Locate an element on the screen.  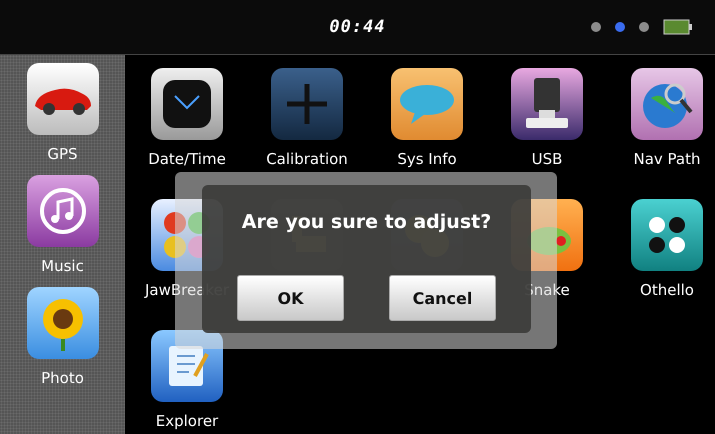
cancel-button: Cancel is located at coordinates (442, 298).